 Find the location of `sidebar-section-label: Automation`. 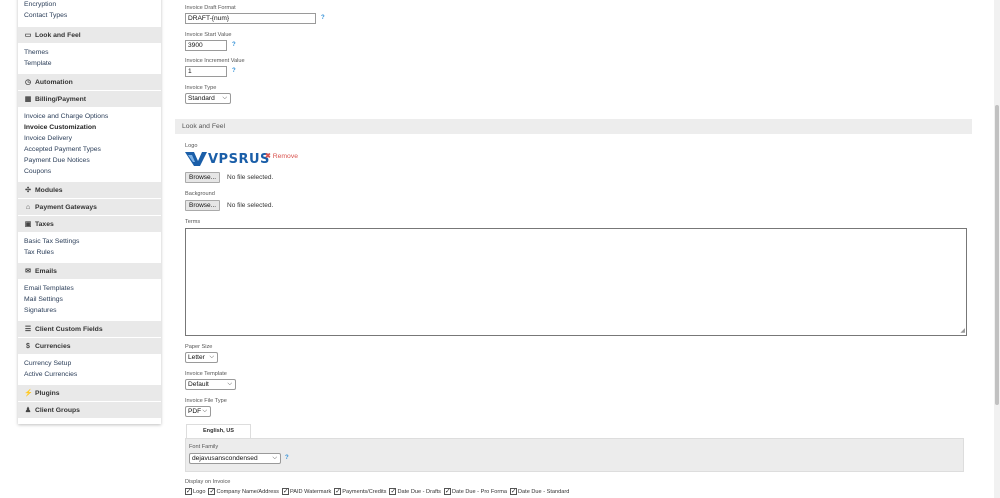

sidebar-section-label: Automation is located at coordinates (54, 82).